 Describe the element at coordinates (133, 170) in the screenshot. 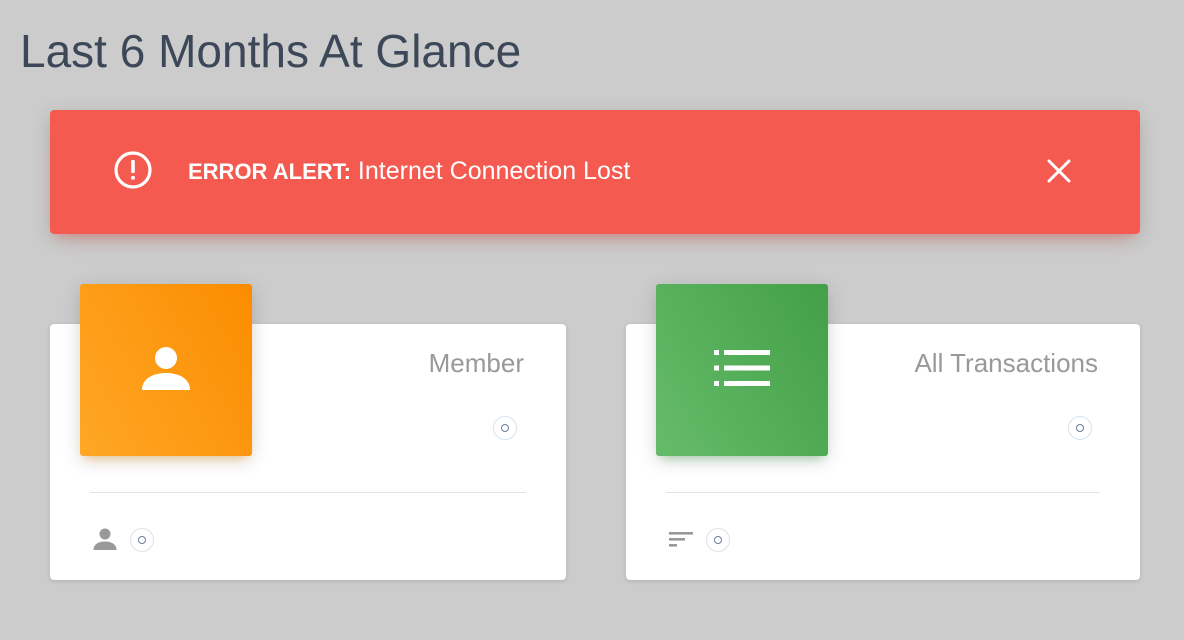

I see `error-circle-icon` at that location.